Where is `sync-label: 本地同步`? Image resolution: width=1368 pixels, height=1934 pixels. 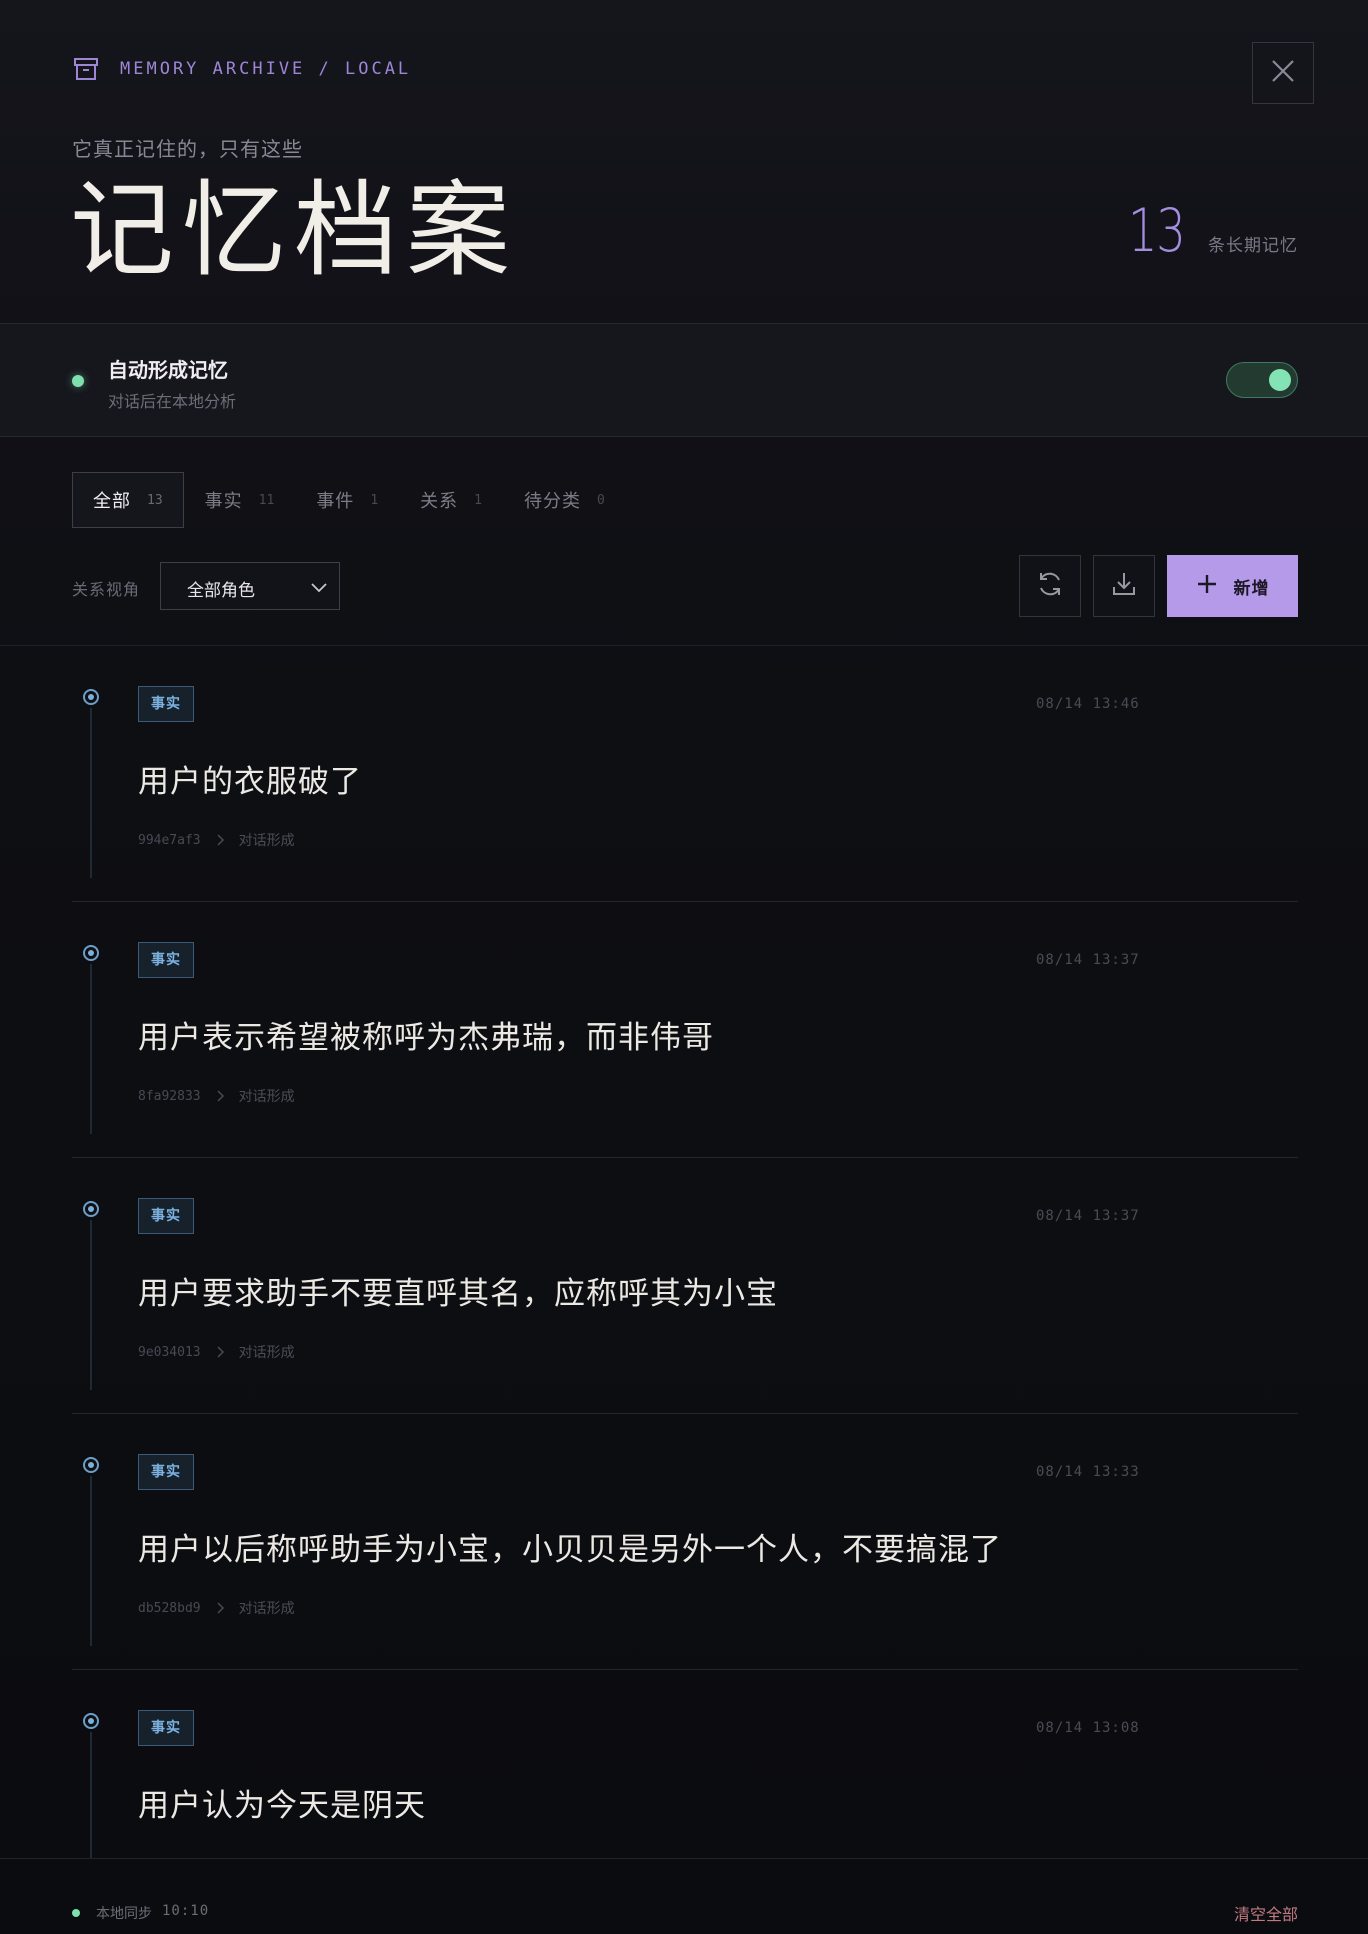 sync-label: 本地同步 is located at coordinates (124, 1914).